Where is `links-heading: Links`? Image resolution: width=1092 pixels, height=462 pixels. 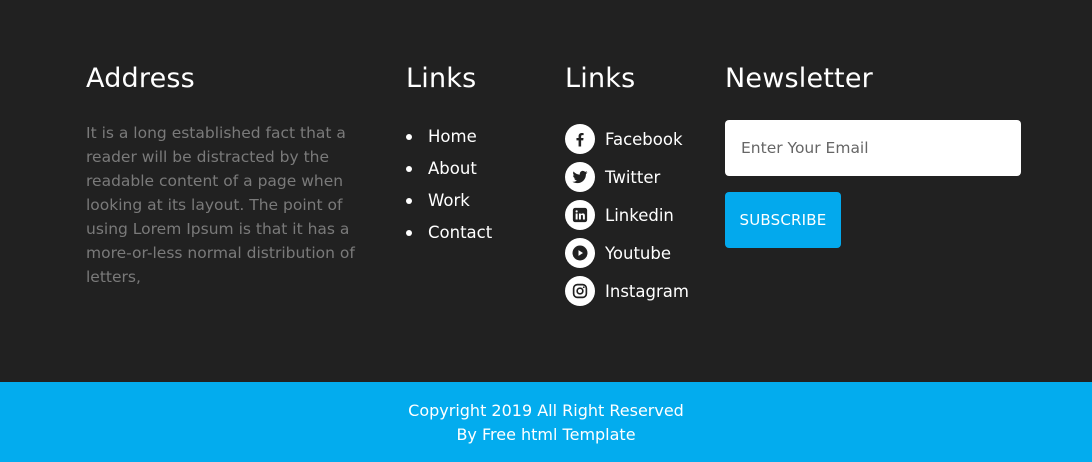
links-heading: Links is located at coordinates (441, 78).